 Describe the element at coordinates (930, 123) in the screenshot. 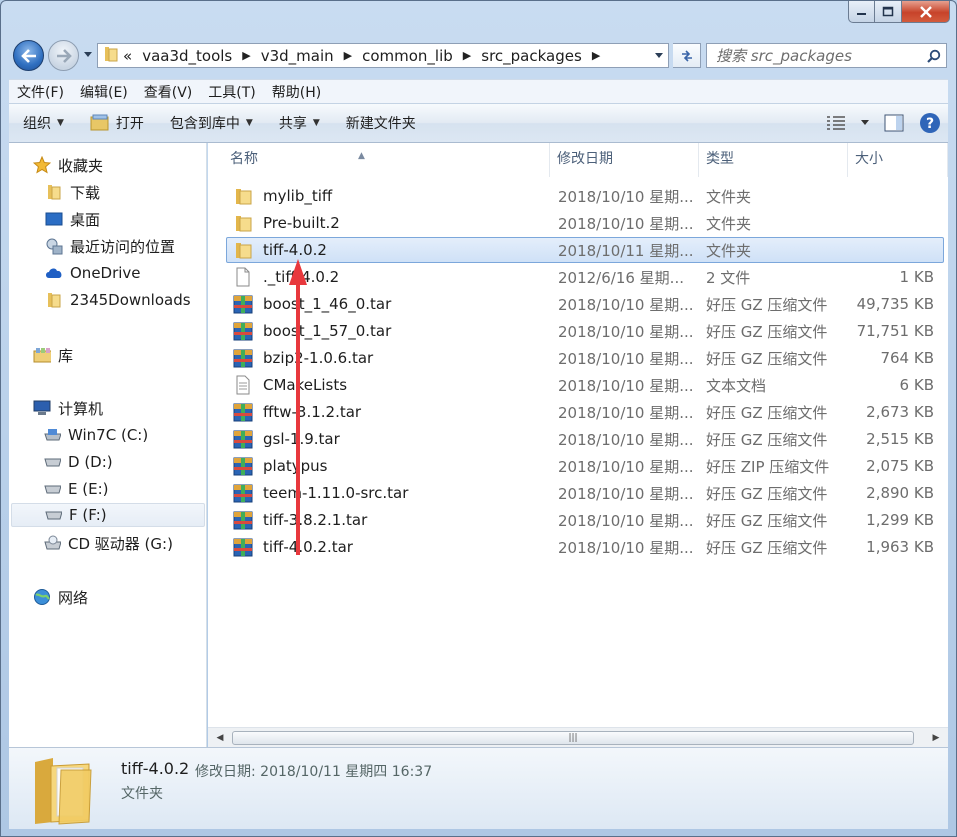

I see `help-button: ?` at that location.